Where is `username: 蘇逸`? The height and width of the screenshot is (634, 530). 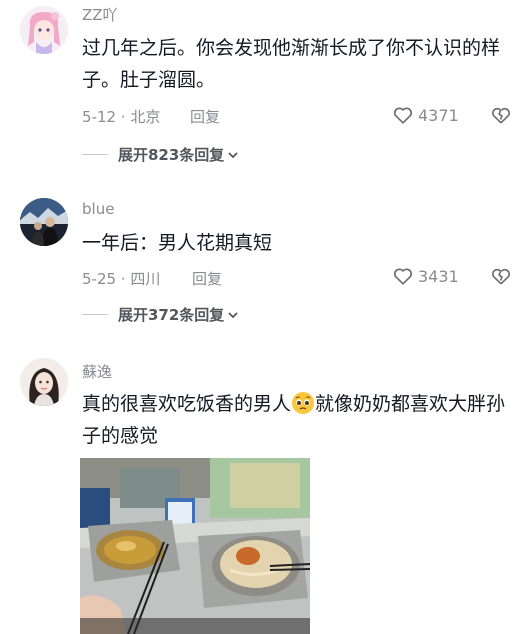 username: 蘇逸 is located at coordinates (97, 371).